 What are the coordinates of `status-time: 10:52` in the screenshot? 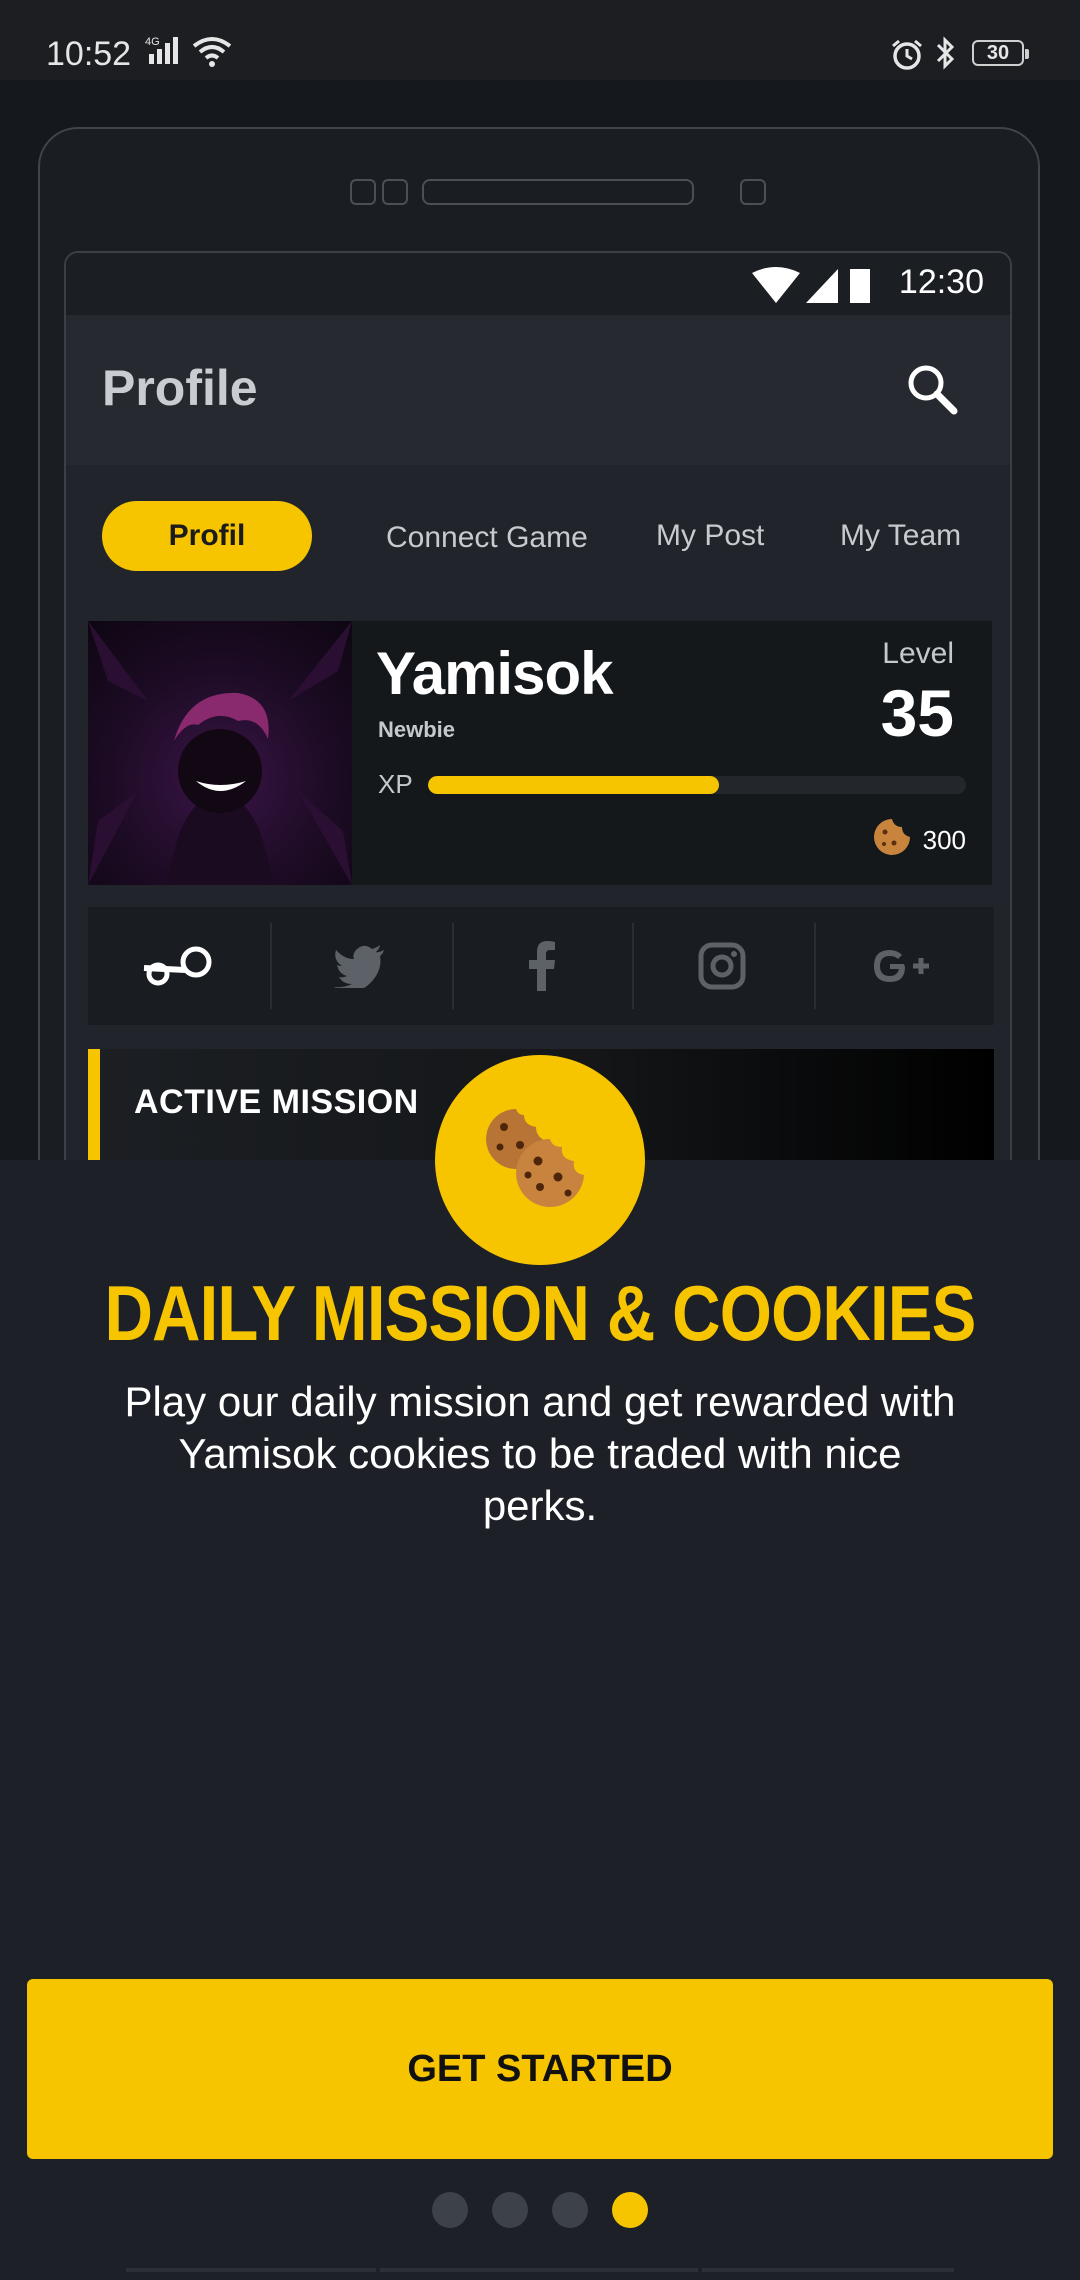 It's located at (89, 54).